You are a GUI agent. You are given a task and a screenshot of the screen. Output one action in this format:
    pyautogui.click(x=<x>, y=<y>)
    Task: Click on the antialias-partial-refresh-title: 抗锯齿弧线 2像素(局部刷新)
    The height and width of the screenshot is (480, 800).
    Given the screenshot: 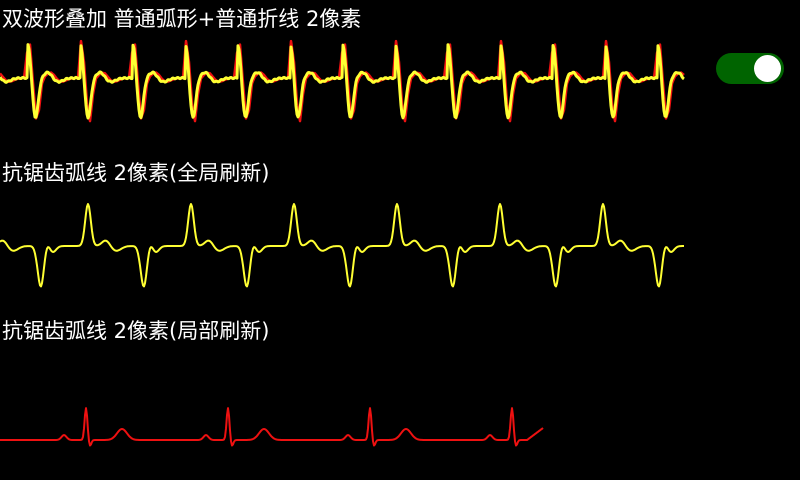 What is the action you would take?
    pyautogui.click(x=136, y=331)
    